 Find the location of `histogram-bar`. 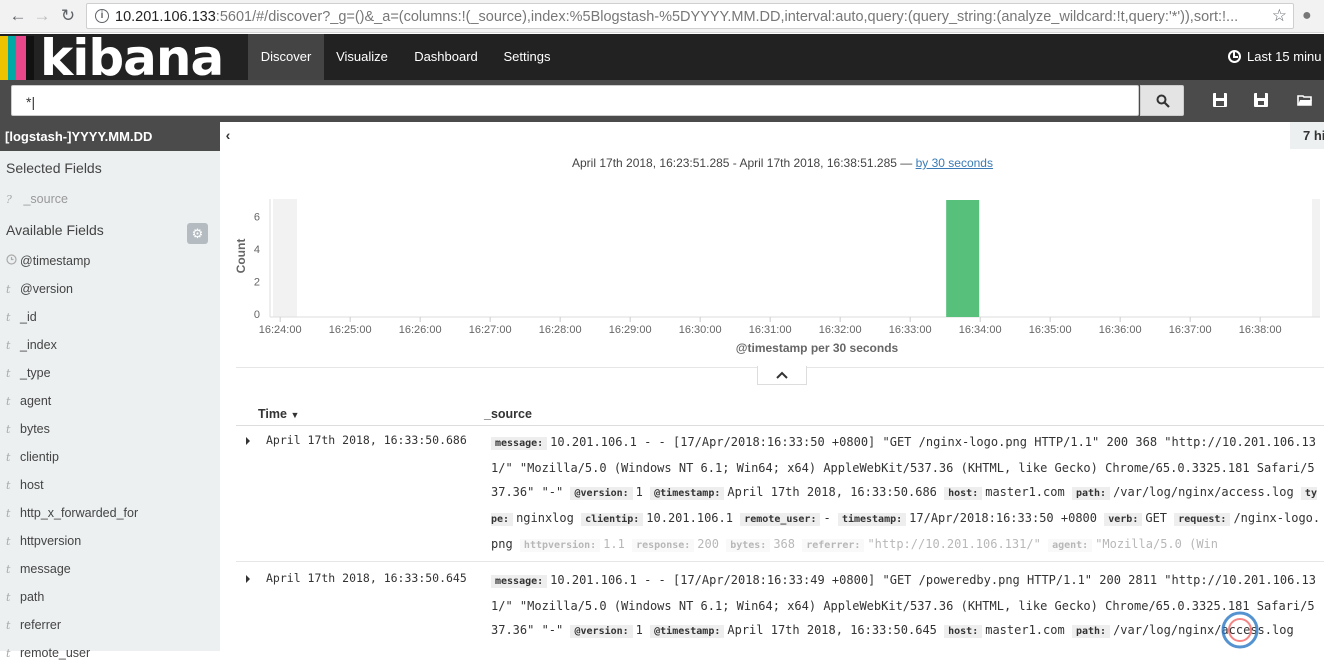

histogram-bar is located at coordinates (963, 258).